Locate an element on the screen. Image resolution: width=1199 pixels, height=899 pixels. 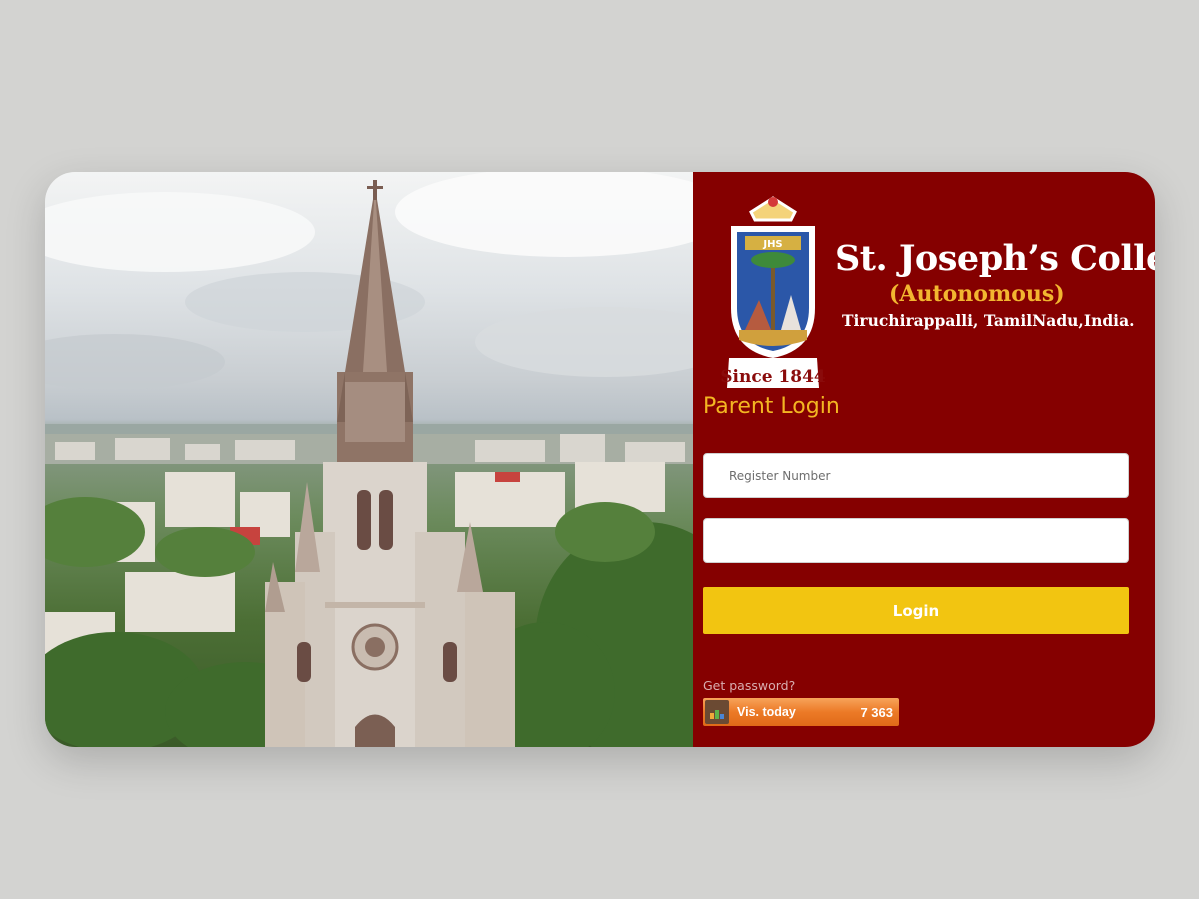
register-number-input is located at coordinates (916, 475).